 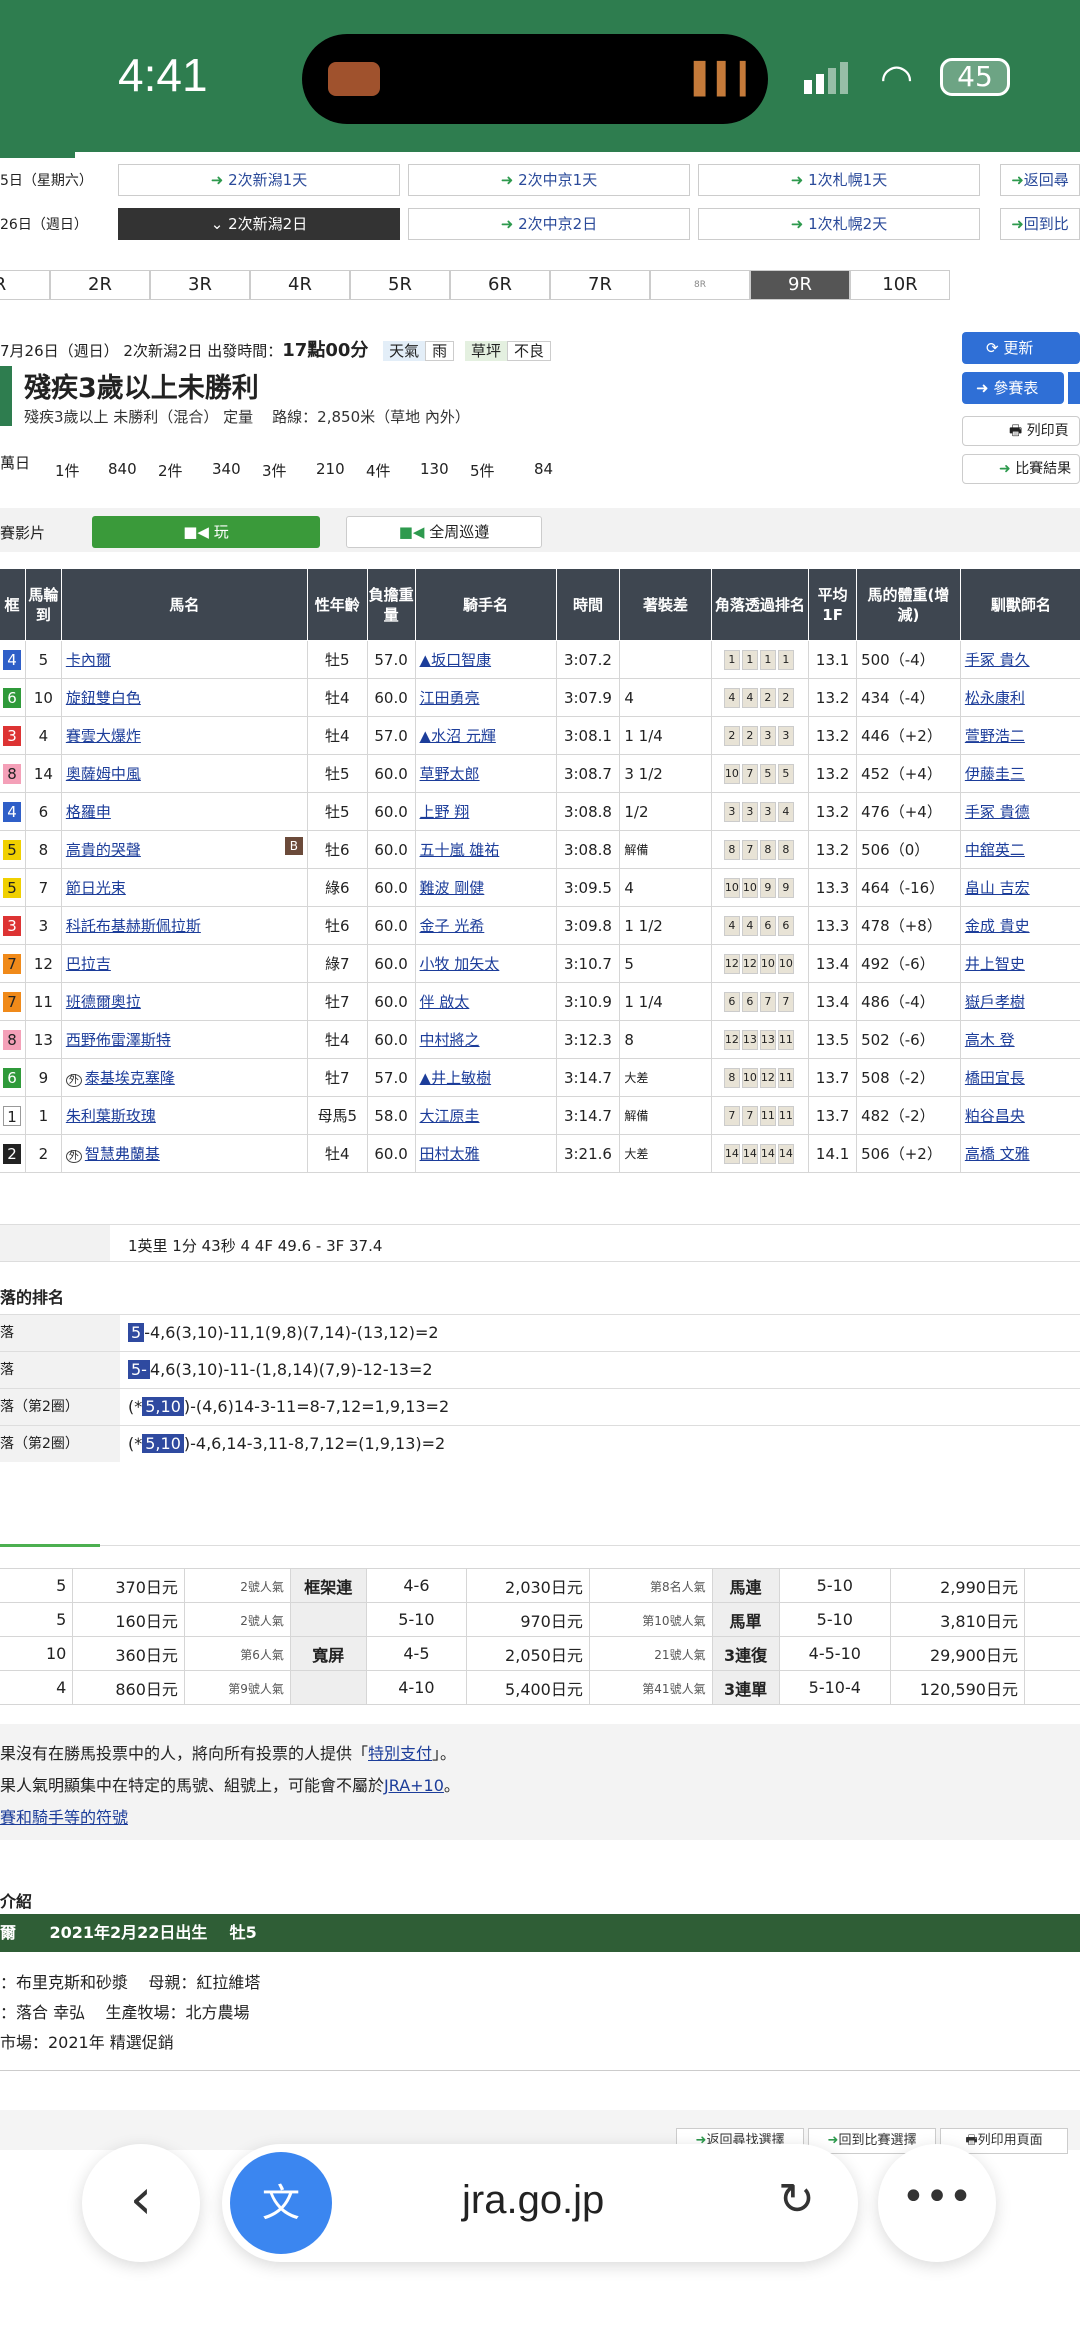 I want to click on corner-title: 落的排名, so click(x=32, y=1297).